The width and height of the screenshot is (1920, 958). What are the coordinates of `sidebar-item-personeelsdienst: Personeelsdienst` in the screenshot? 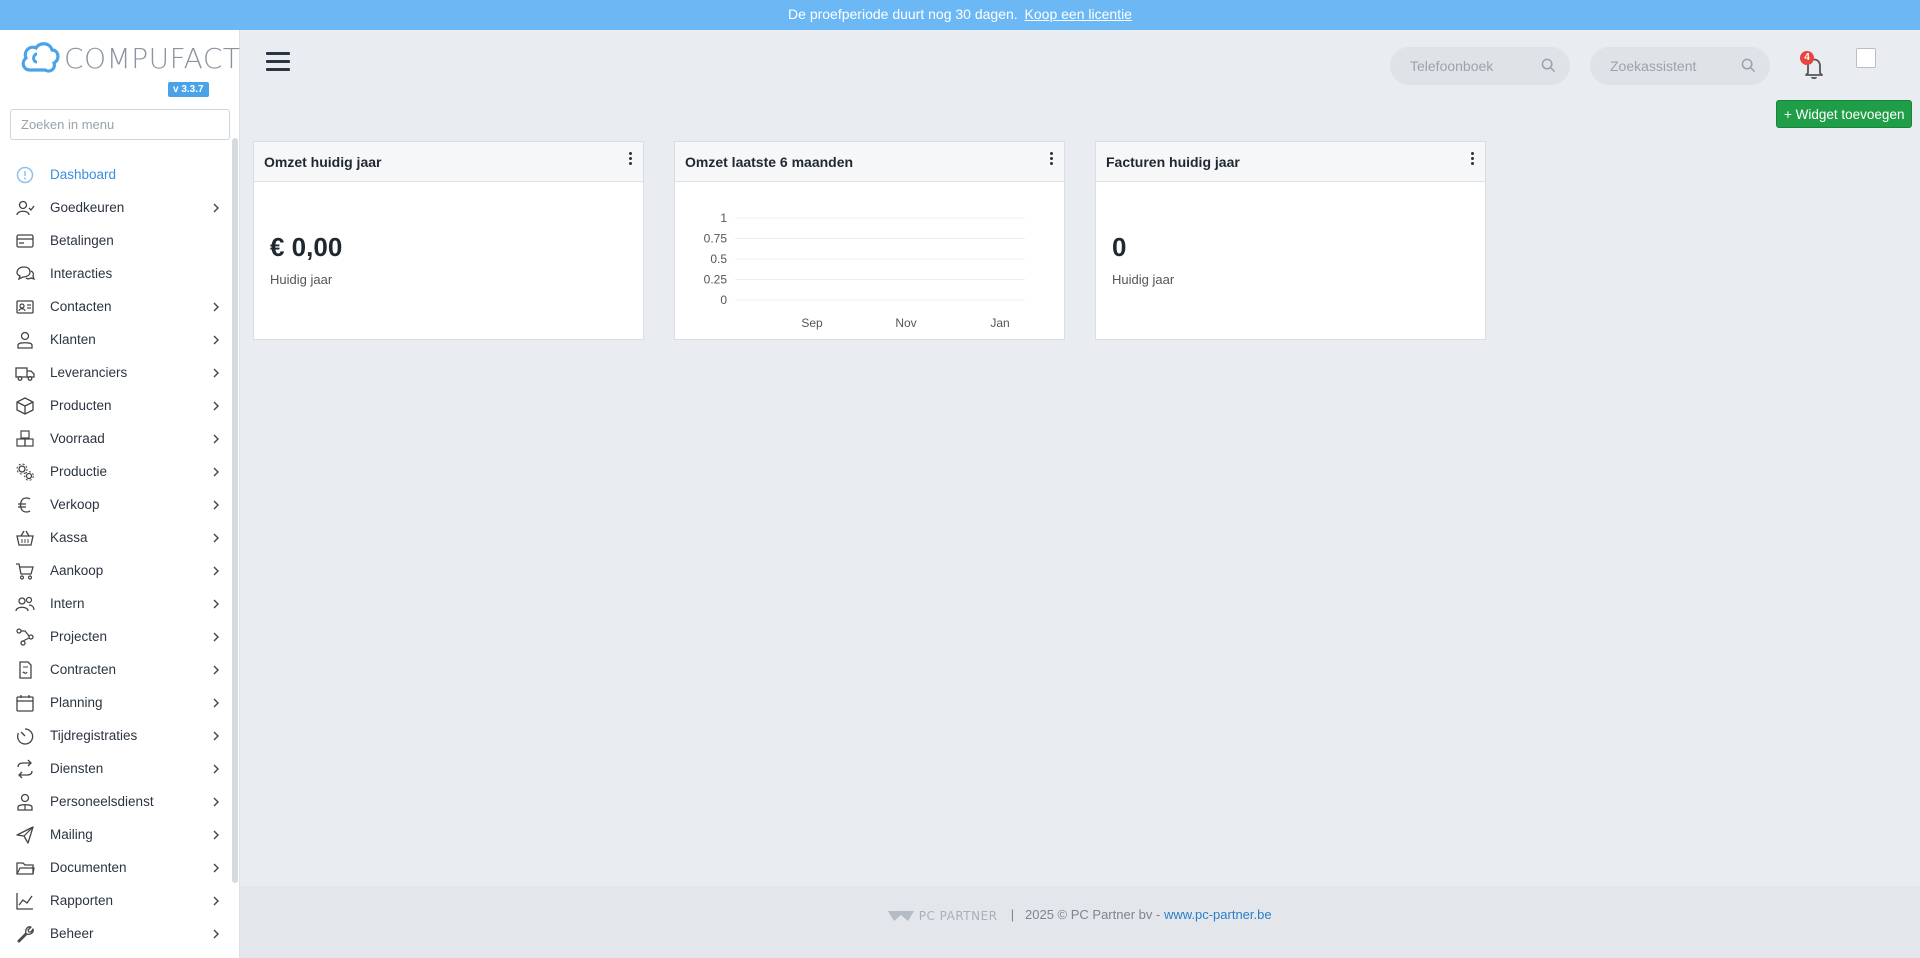 It's located at (116, 801).